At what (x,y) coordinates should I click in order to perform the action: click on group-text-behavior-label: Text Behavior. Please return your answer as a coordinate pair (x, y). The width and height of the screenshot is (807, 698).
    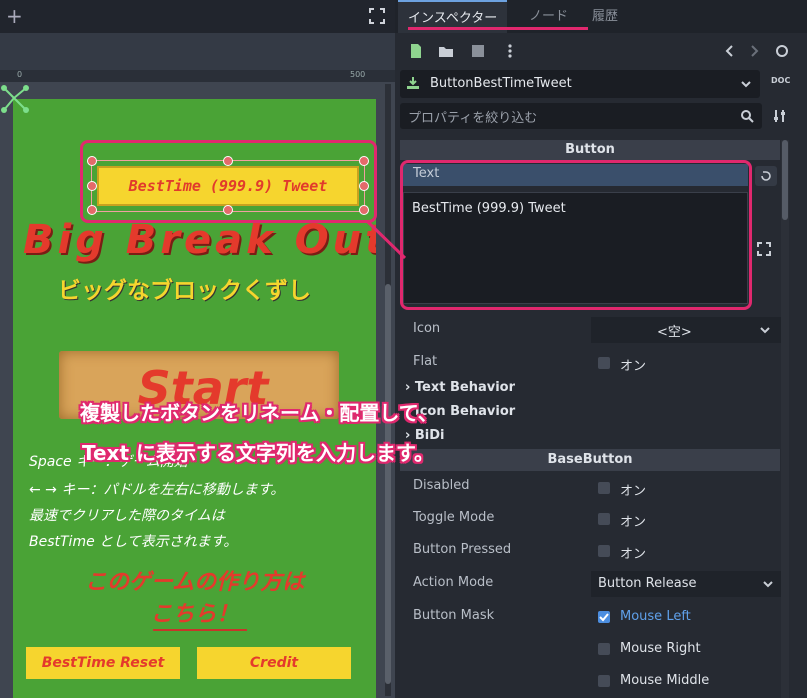
    Looking at the image, I should click on (464, 387).